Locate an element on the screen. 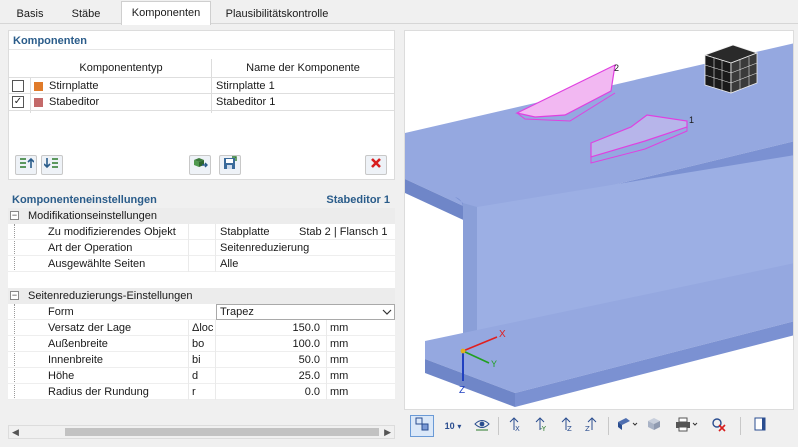 This screenshot has height=447, width=798. component-type: Stirnplatte is located at coordinates (74, 86).